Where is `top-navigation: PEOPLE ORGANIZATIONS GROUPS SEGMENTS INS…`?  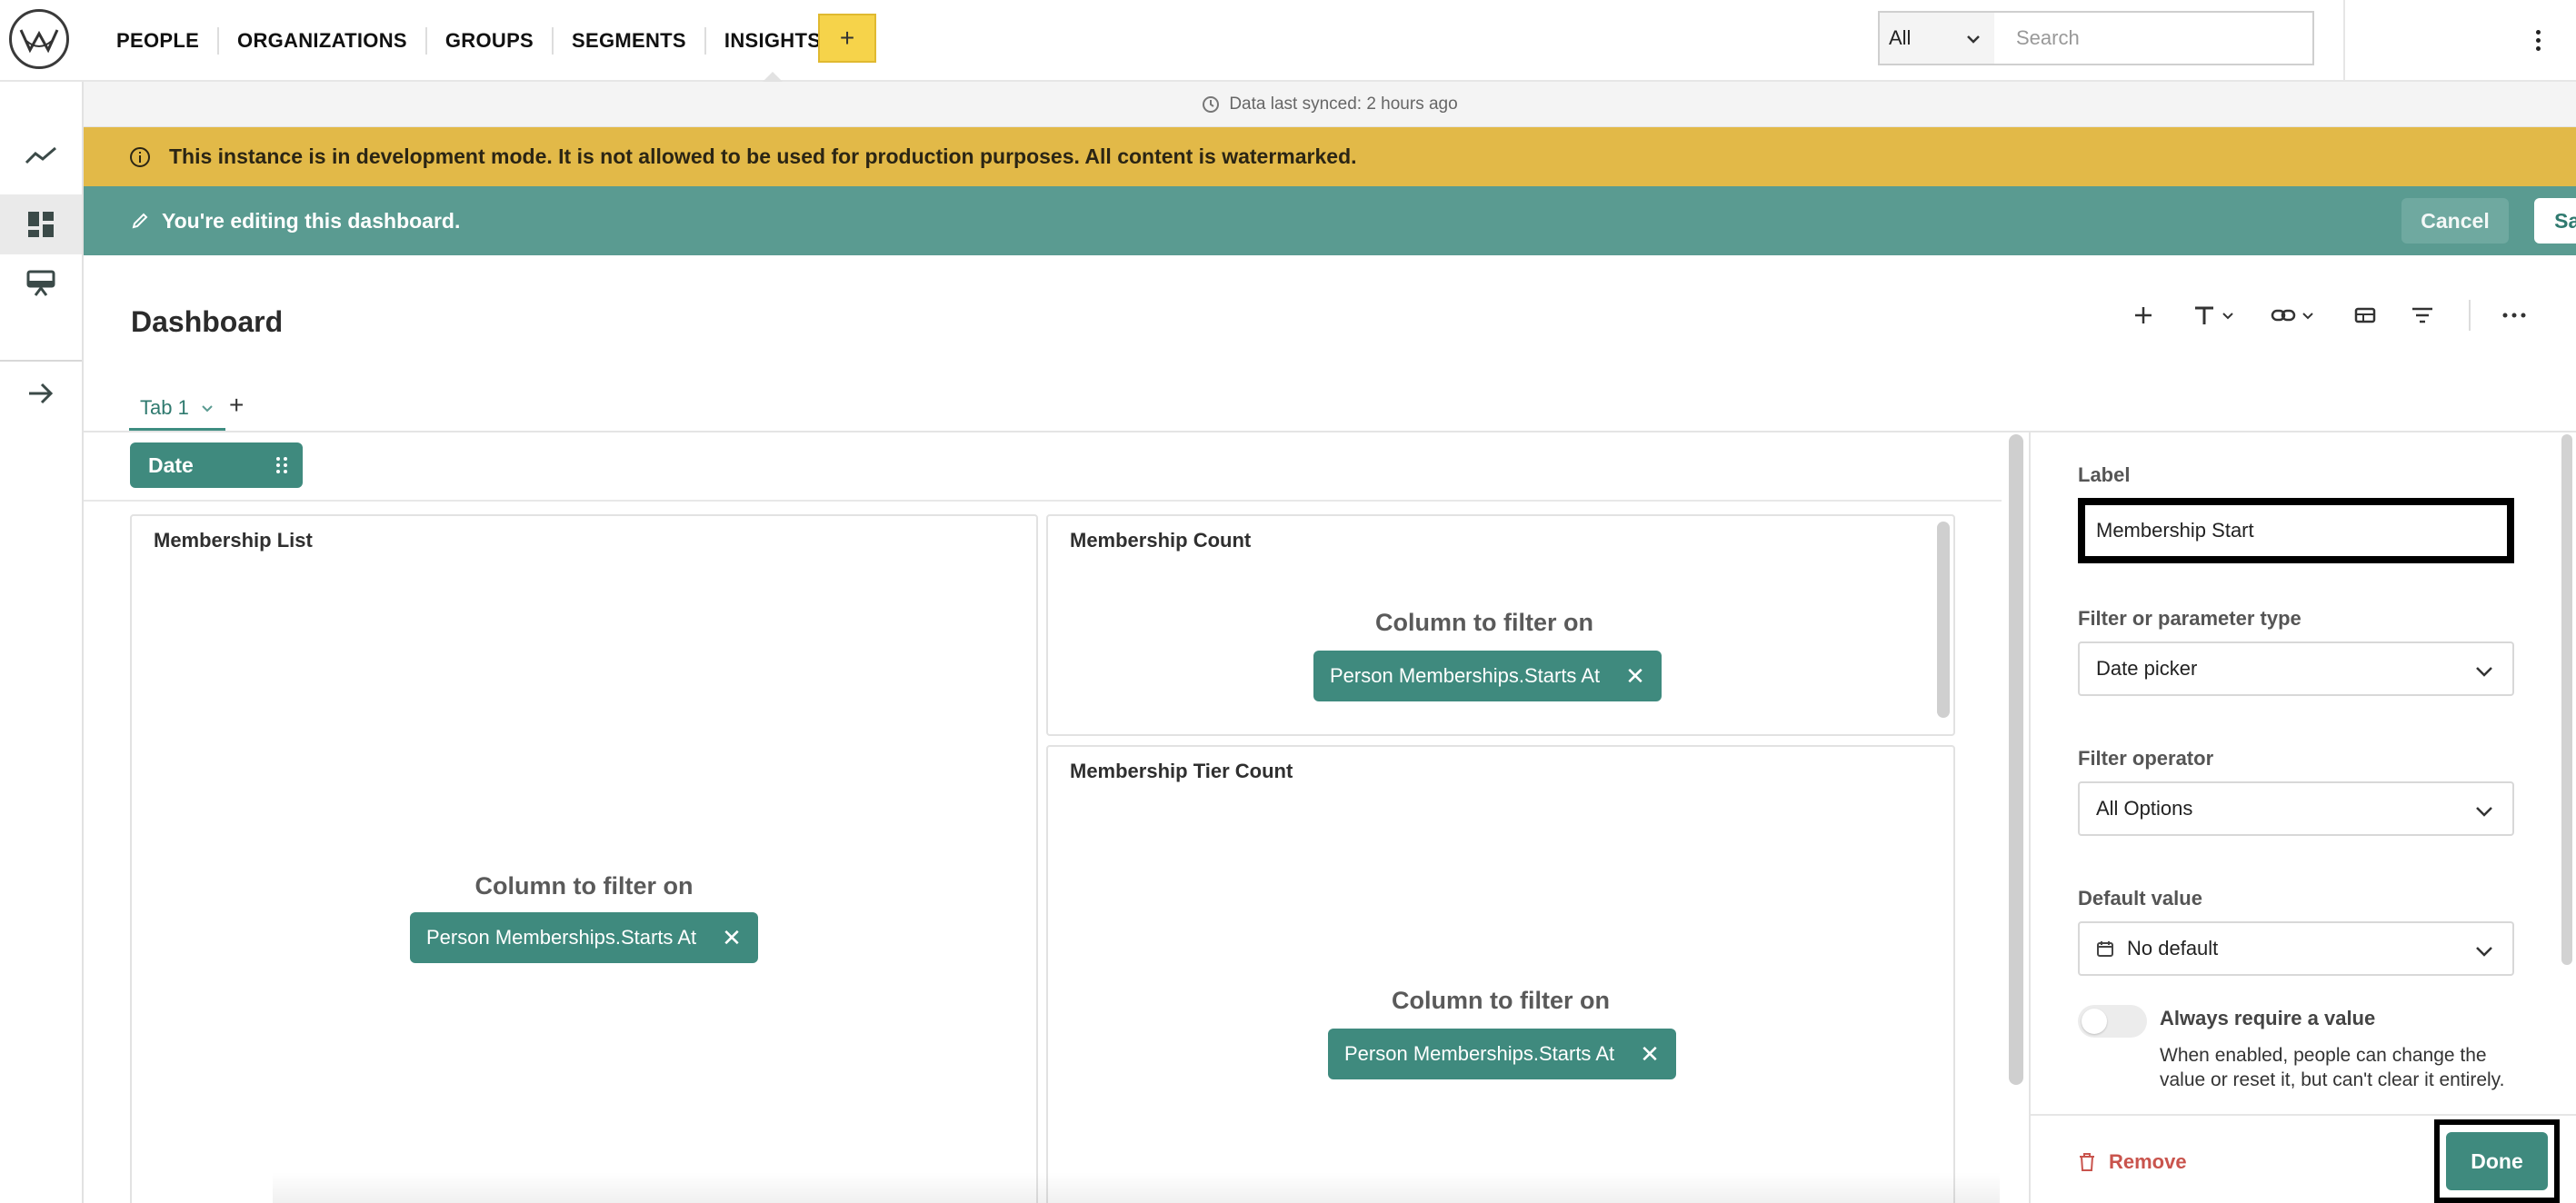
top-navigation: PEOPLE ORGANIZATIONS GROUPS SEGMENTS INS… is located at coordinates (1288, 41).